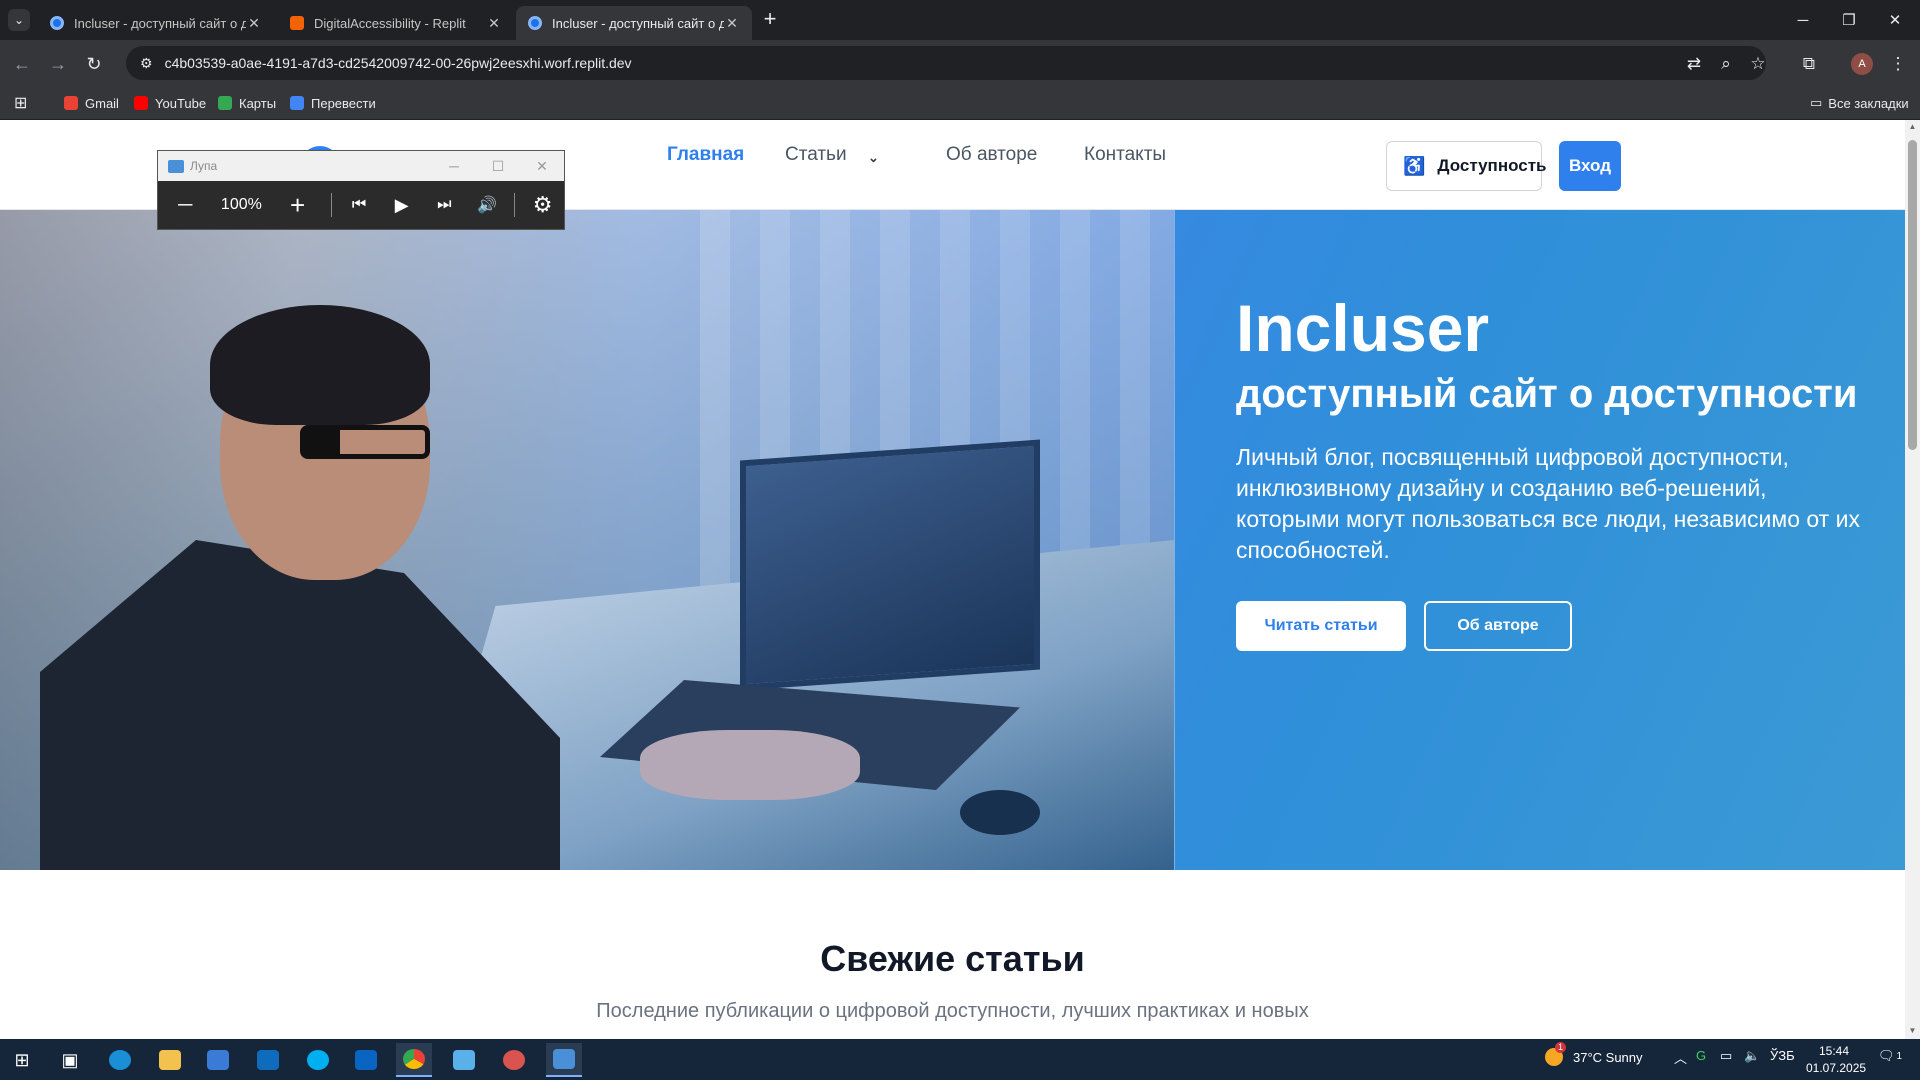 This screenshot has height=1080, width=1920. What do you see at coordinates (120, 1060) in the screenshot?
I see `edge-icon` at bounding box center [120, 1060].